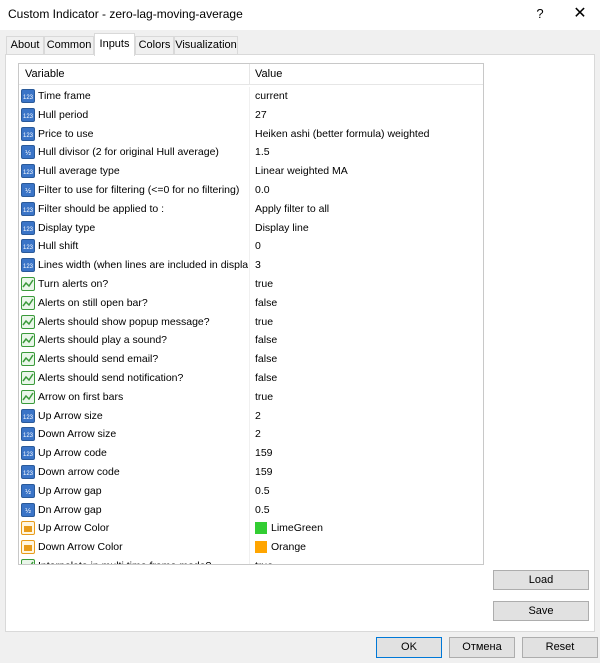 The width and height of the screenshot is (600, 663). What do you see at coordinates (409, 647) in the screenshot?
I see `ok-button: OK` at bounding box center [409, 647].